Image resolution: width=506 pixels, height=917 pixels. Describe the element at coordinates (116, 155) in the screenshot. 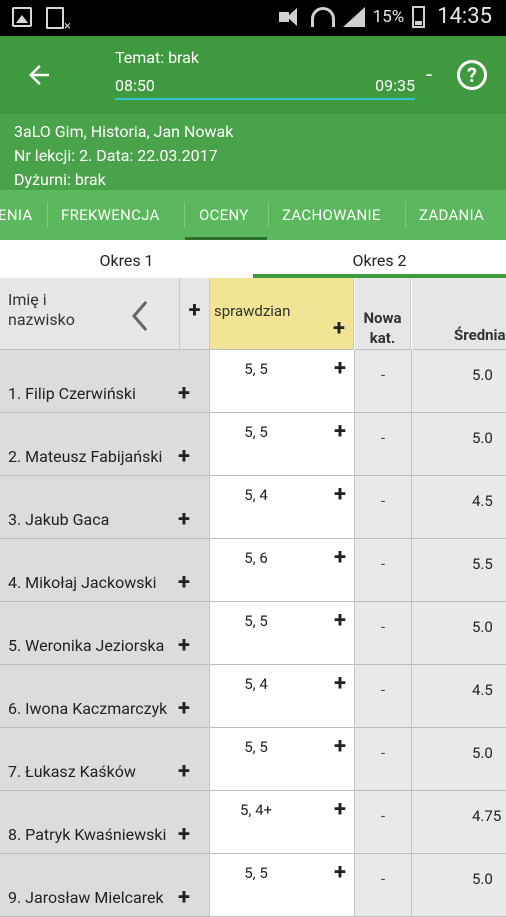

I see `lesson-number-date: Nr lekcji: 2. Data: 22.03.2017` at that location.